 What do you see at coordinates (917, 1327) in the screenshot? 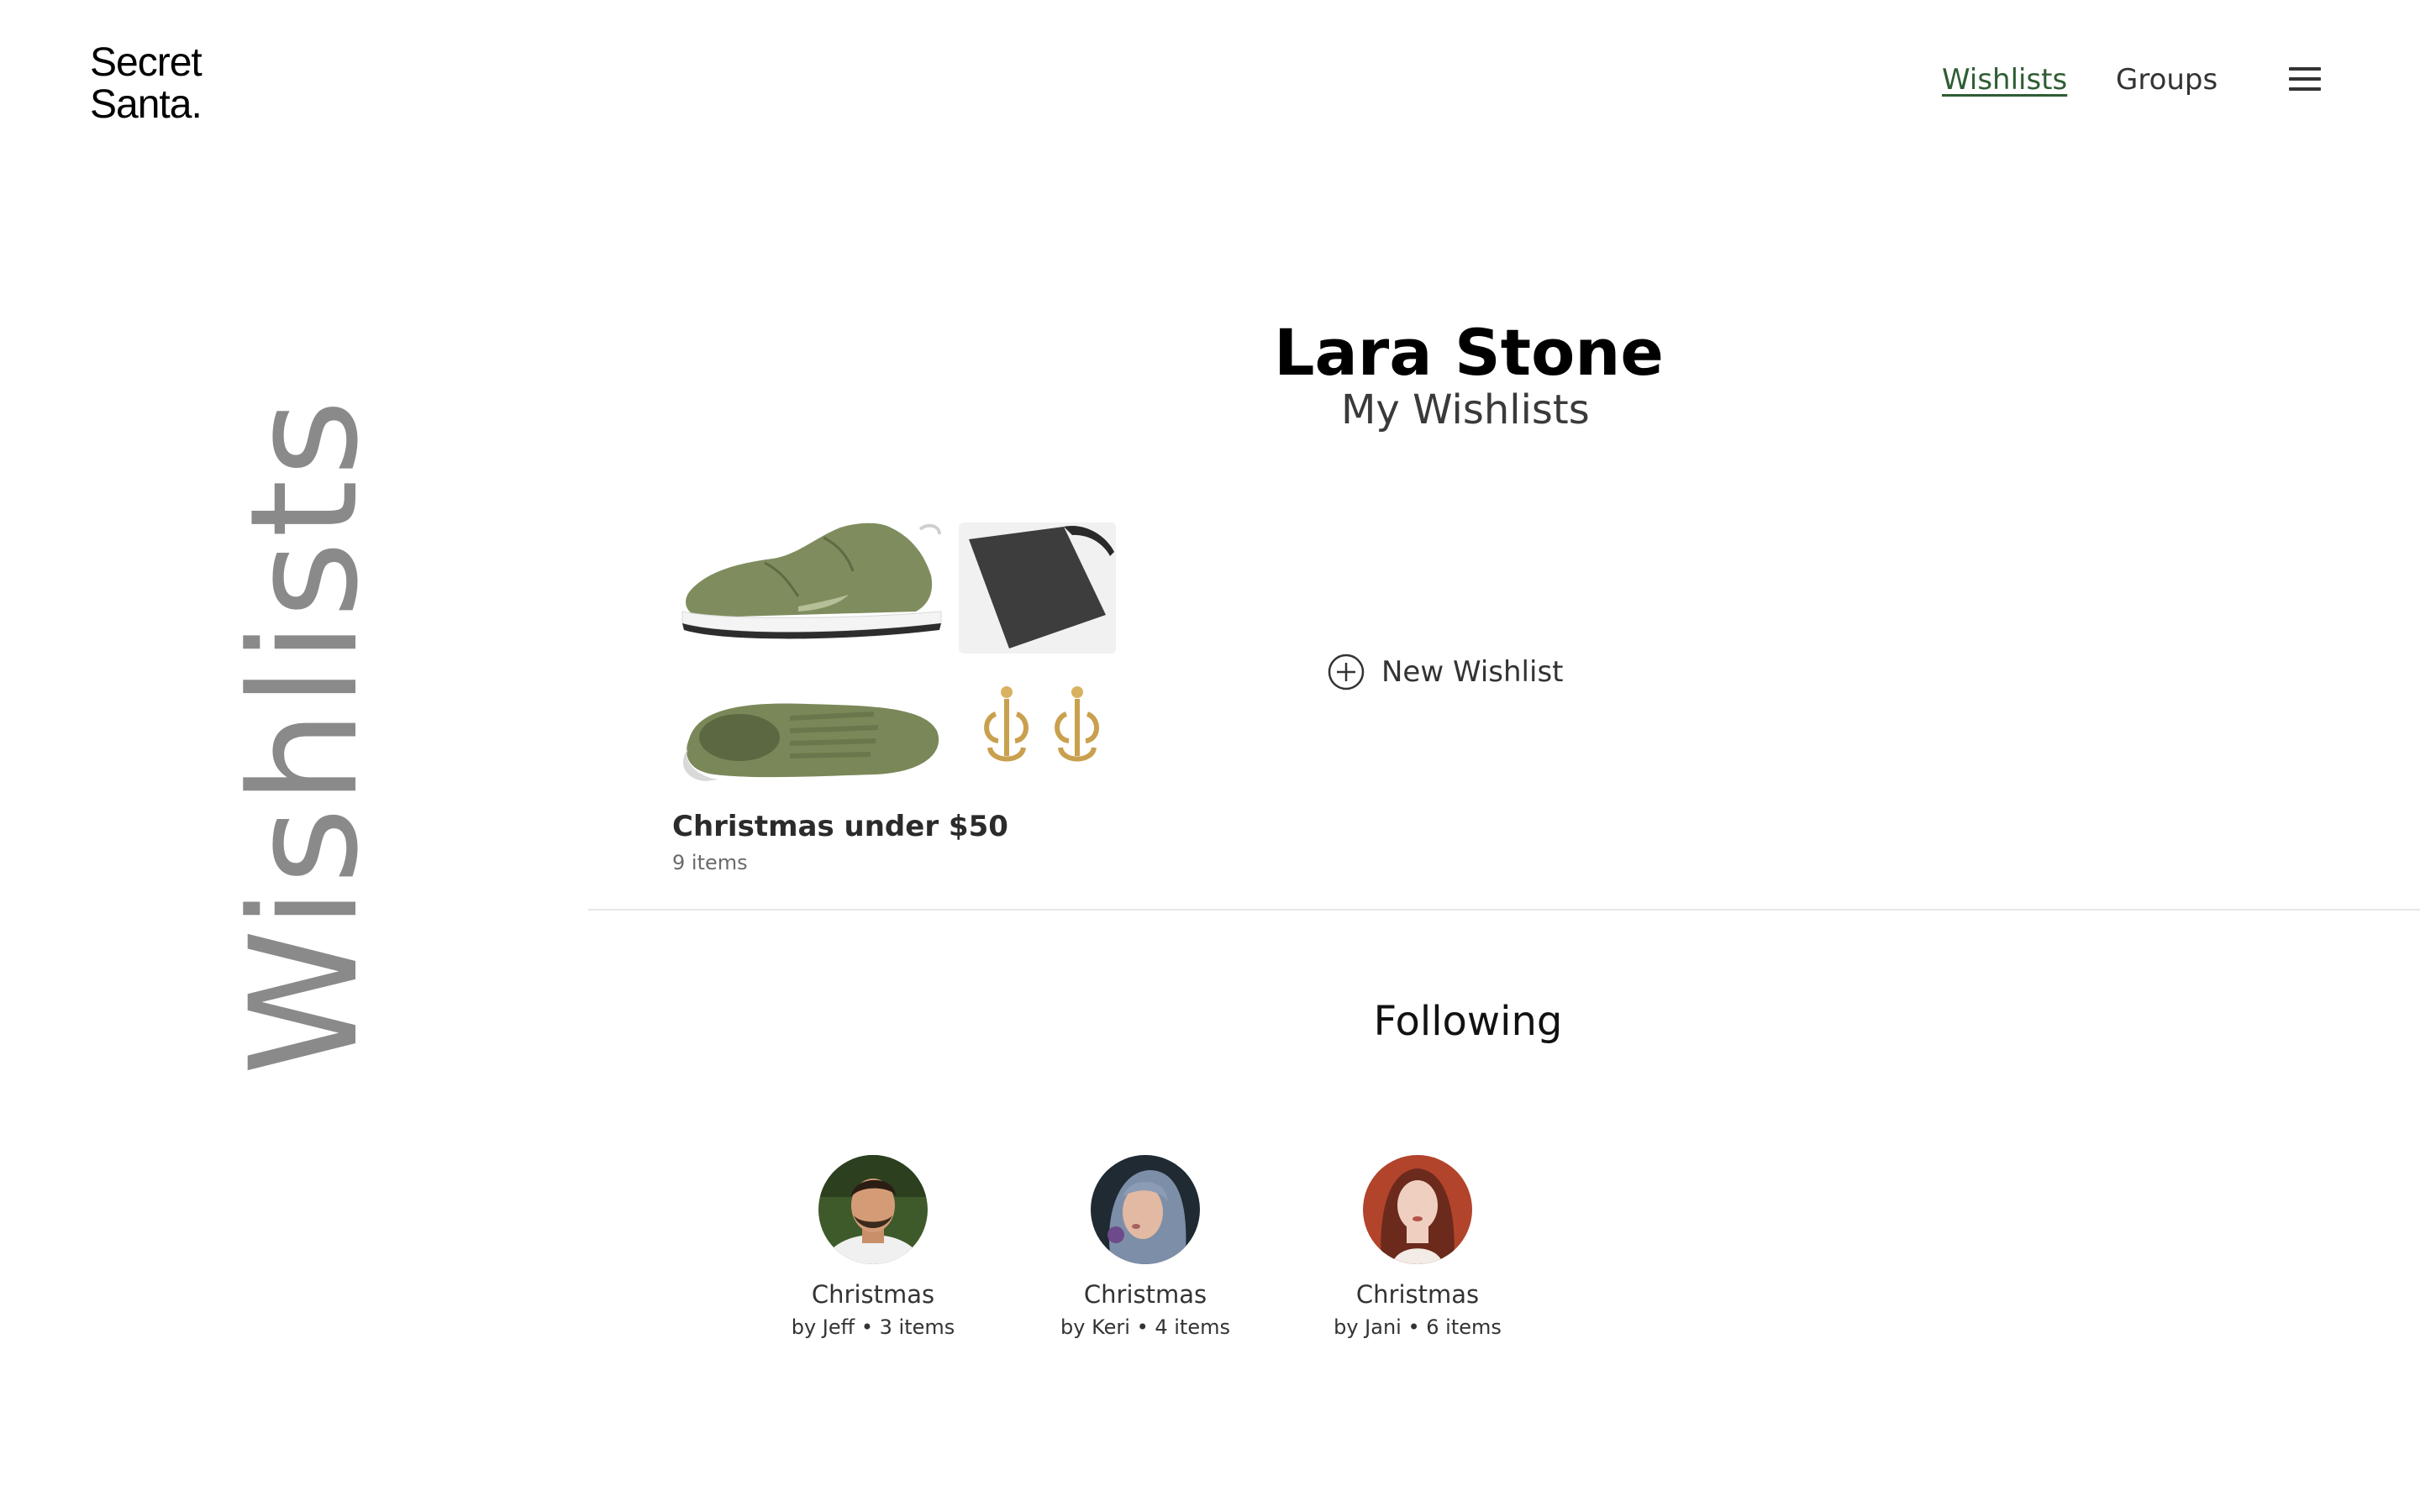
I see `following-item-count: 3 items` at bounding box center [917, 1327].